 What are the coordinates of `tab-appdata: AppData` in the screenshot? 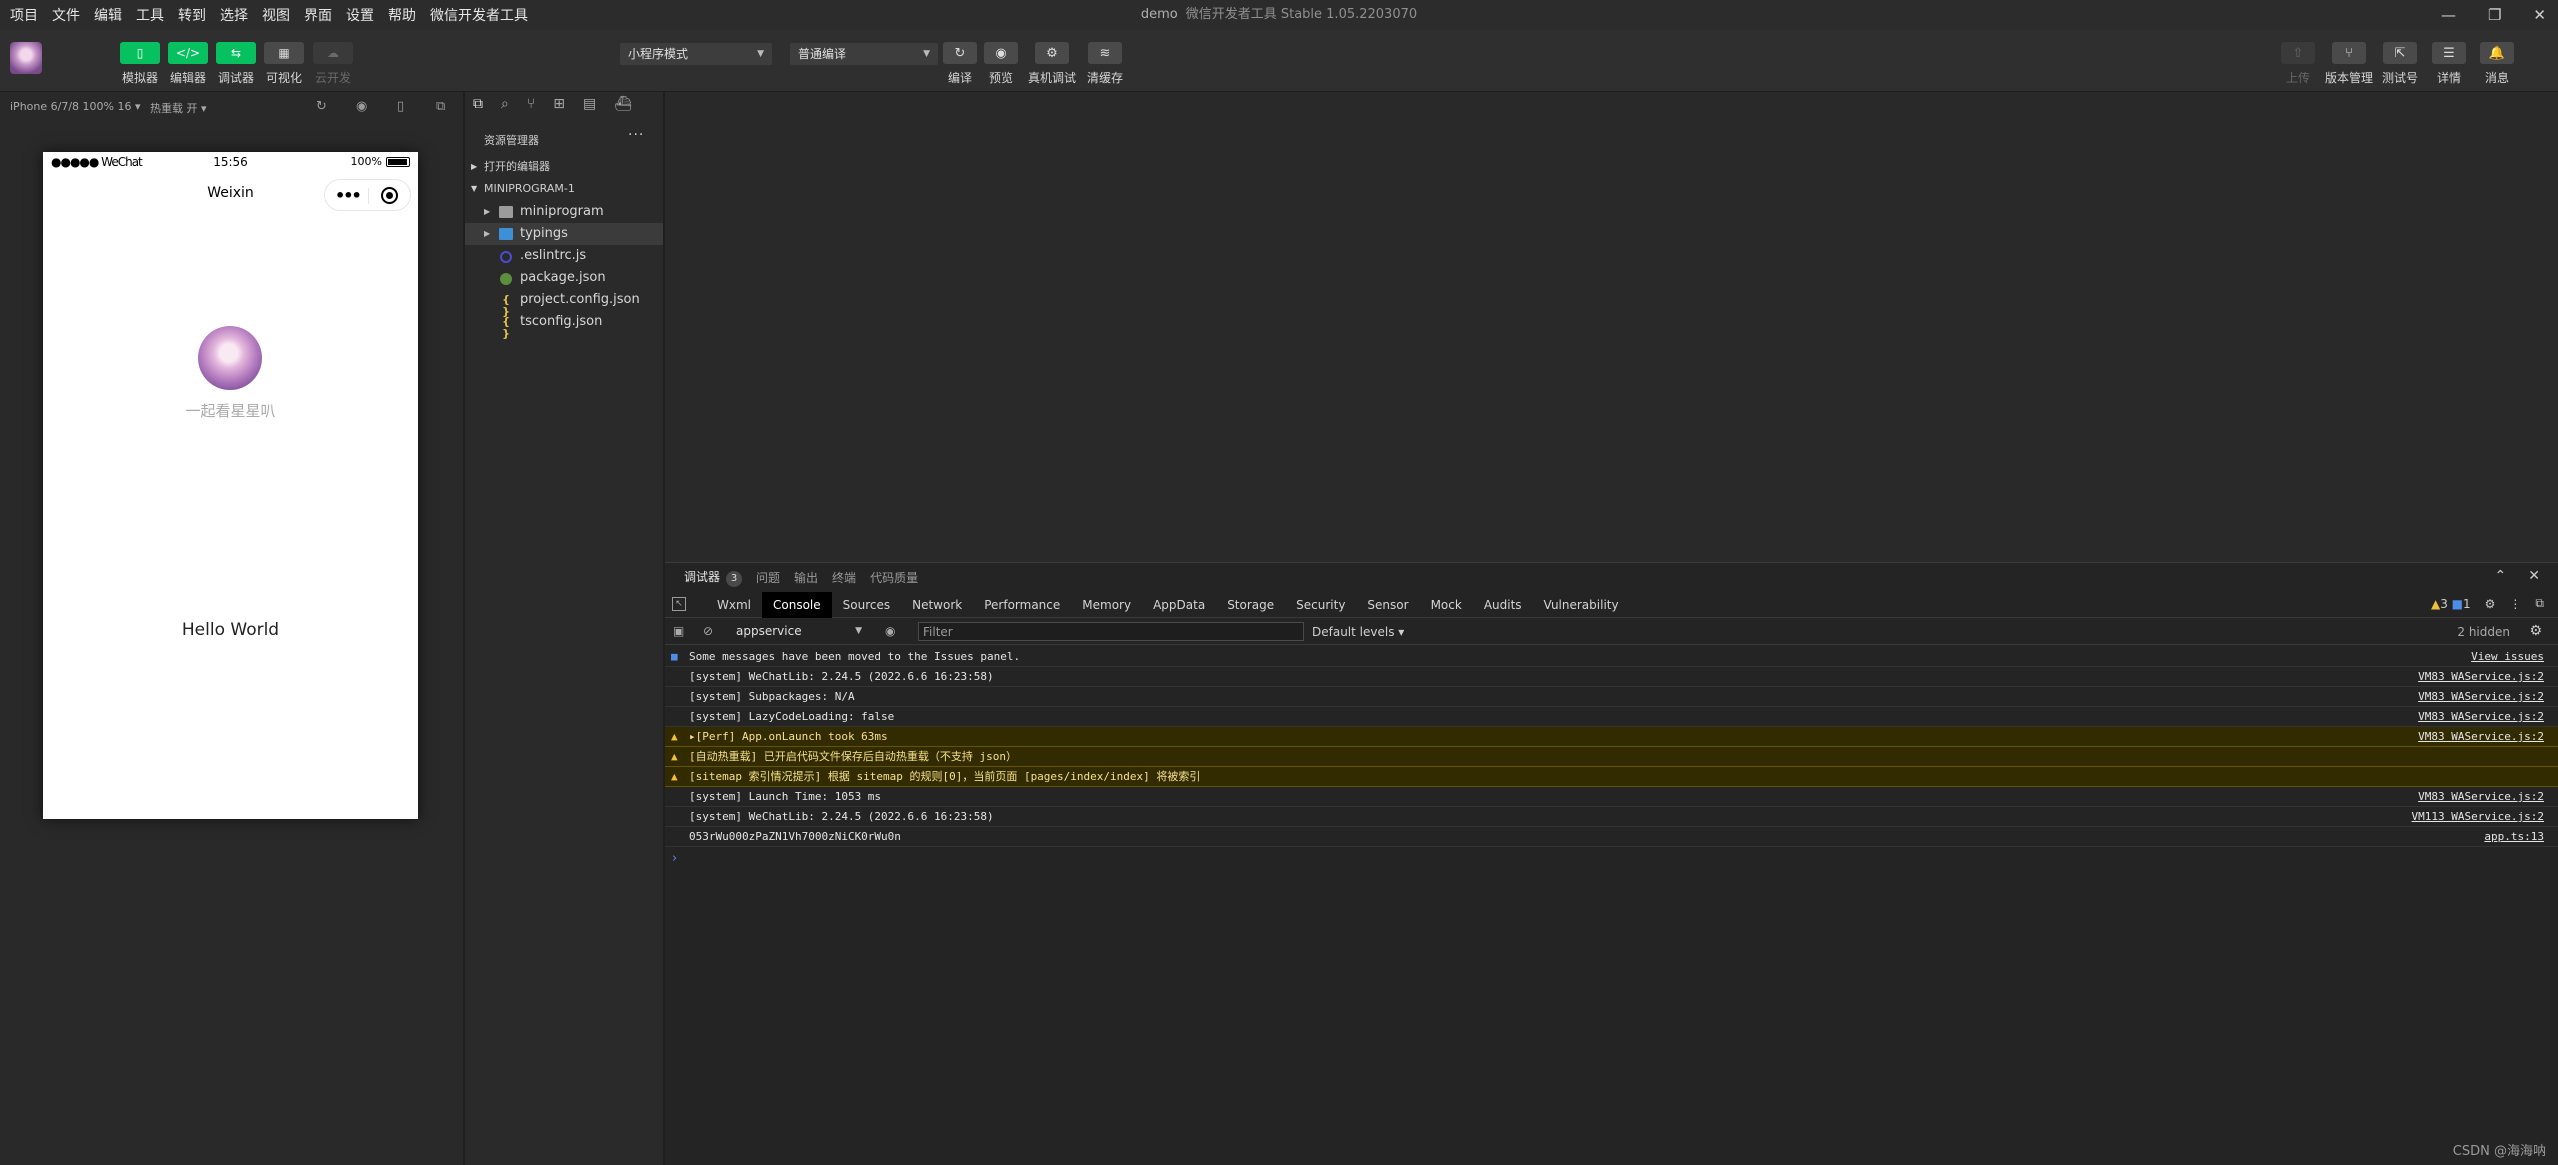 It's located at (1179, 605).